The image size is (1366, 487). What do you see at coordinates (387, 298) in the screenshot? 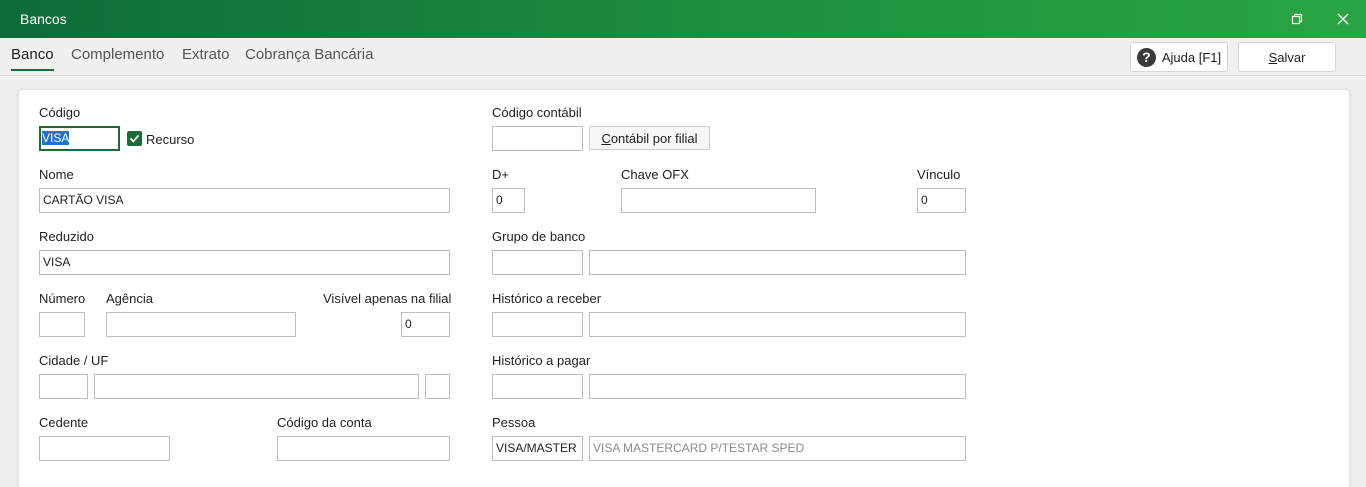
I see `visivel-filial-label: Visível apenas na filial` at bounding box center [387, 298].